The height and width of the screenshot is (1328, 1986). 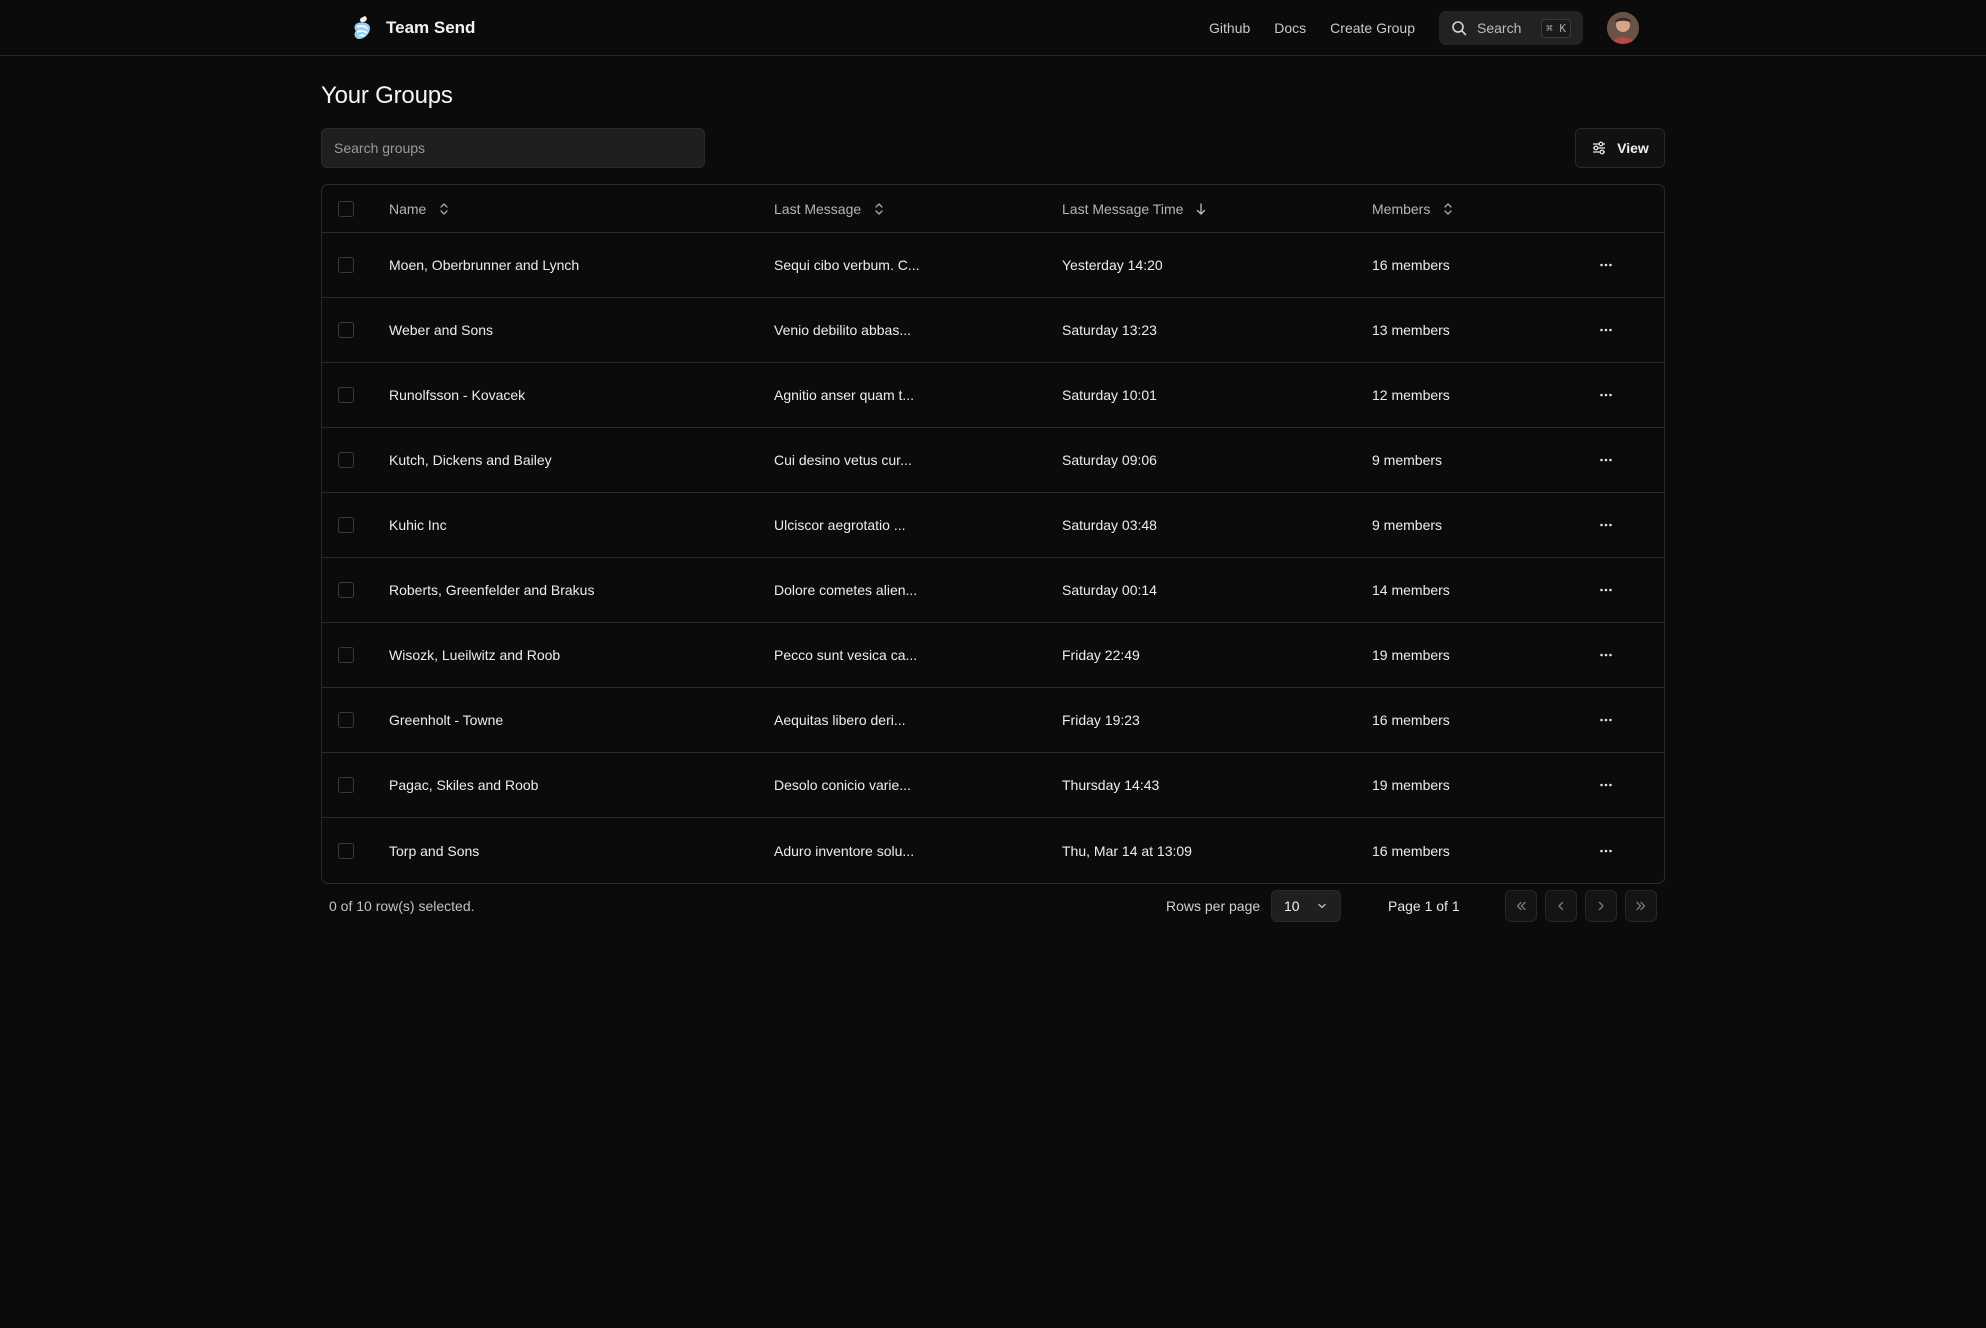 I want to click on select-all-checkbox, so click(x=346, y=208).